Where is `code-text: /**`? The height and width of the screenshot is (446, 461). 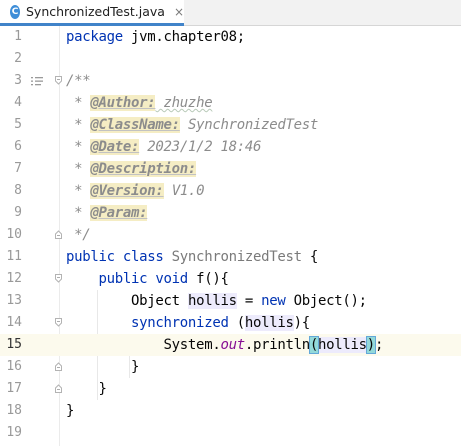
code-text: /** is located at coordinates (78, 81).